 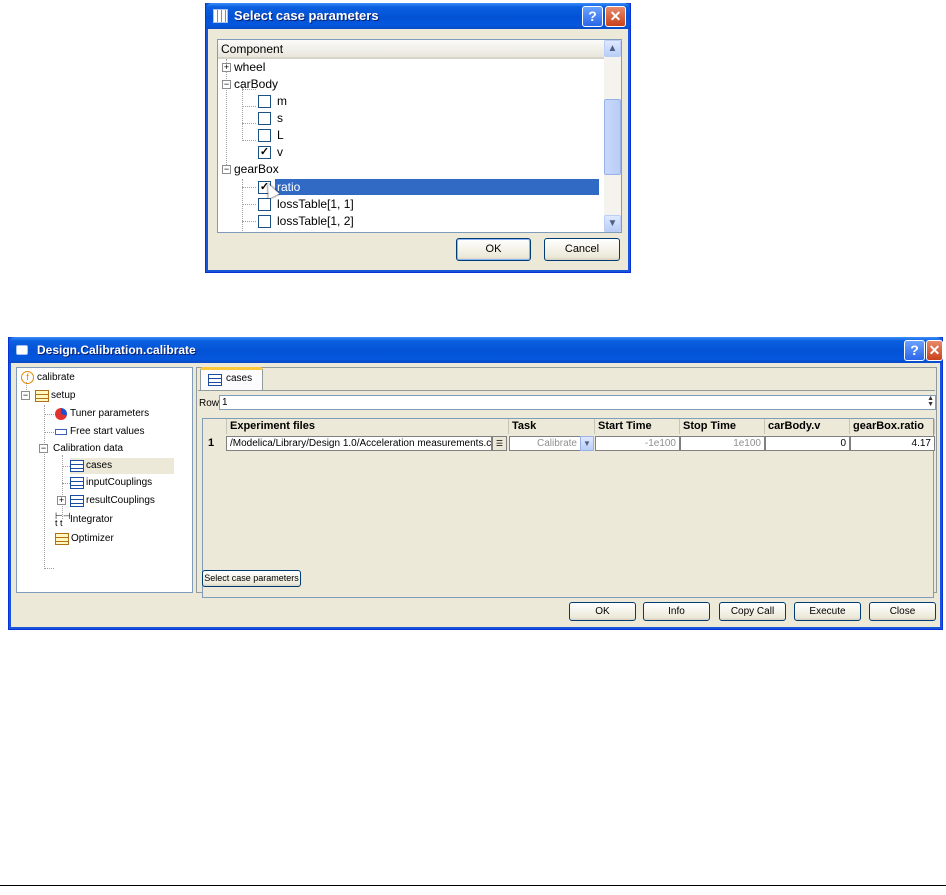 I want to click on tree-node-label: gearBox, so click(x=256, y=169).